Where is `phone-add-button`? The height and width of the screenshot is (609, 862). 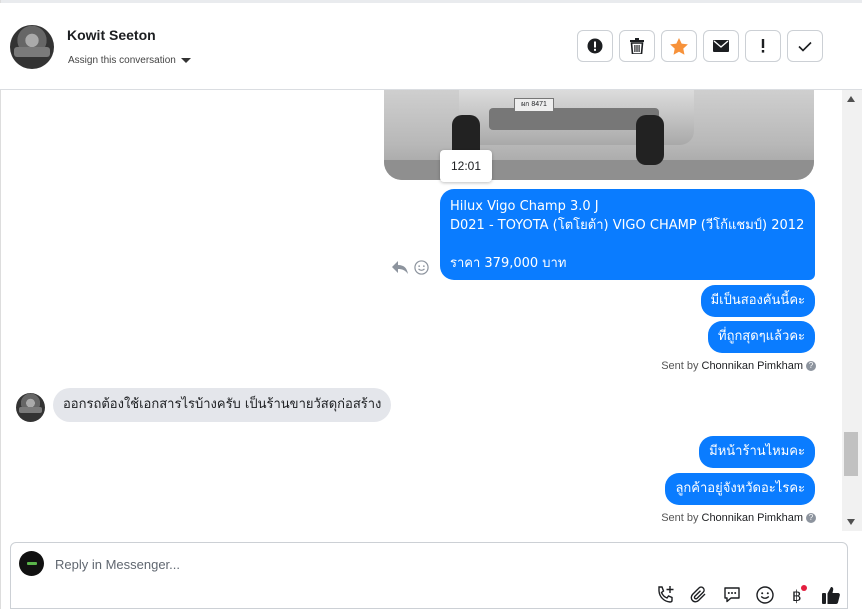
phone-add-button is located at coordinates (665, 594).